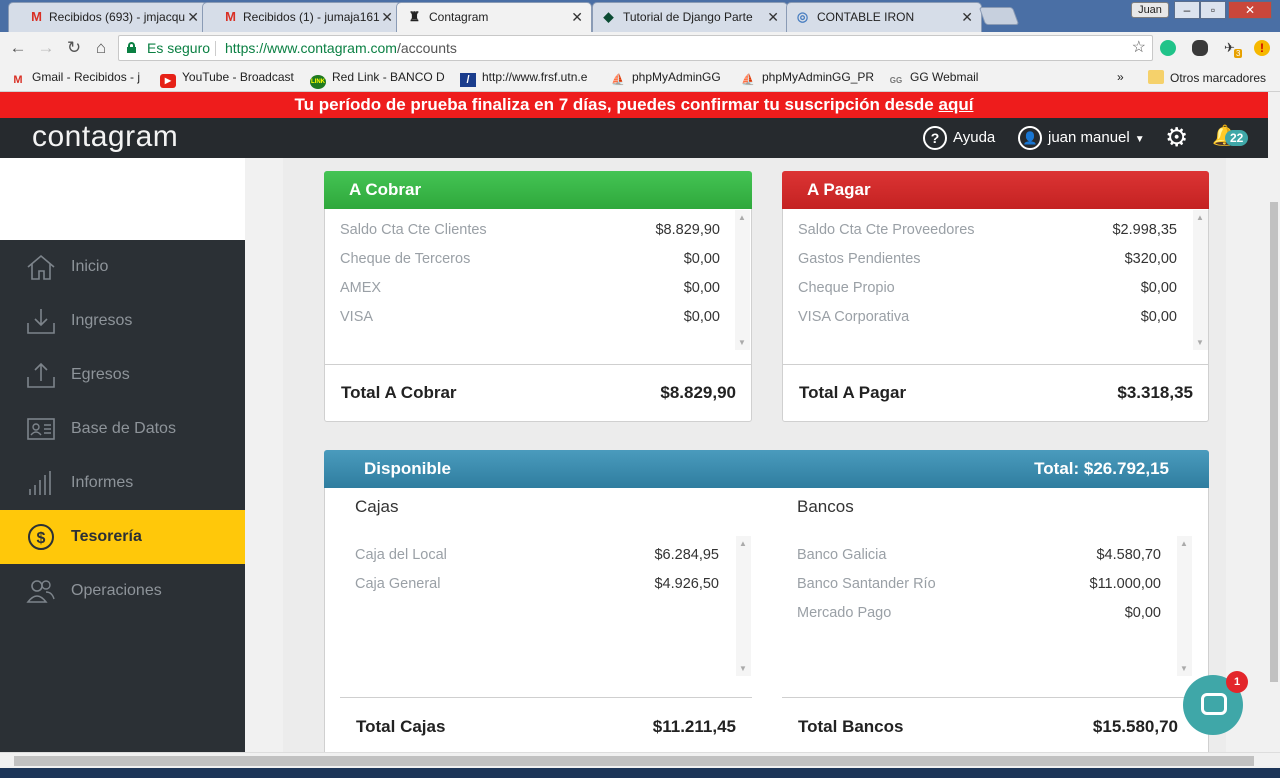 The width and height of the screenshot is (1280, 778). I want to click on globe-icon: ◎, so click(802, 16).